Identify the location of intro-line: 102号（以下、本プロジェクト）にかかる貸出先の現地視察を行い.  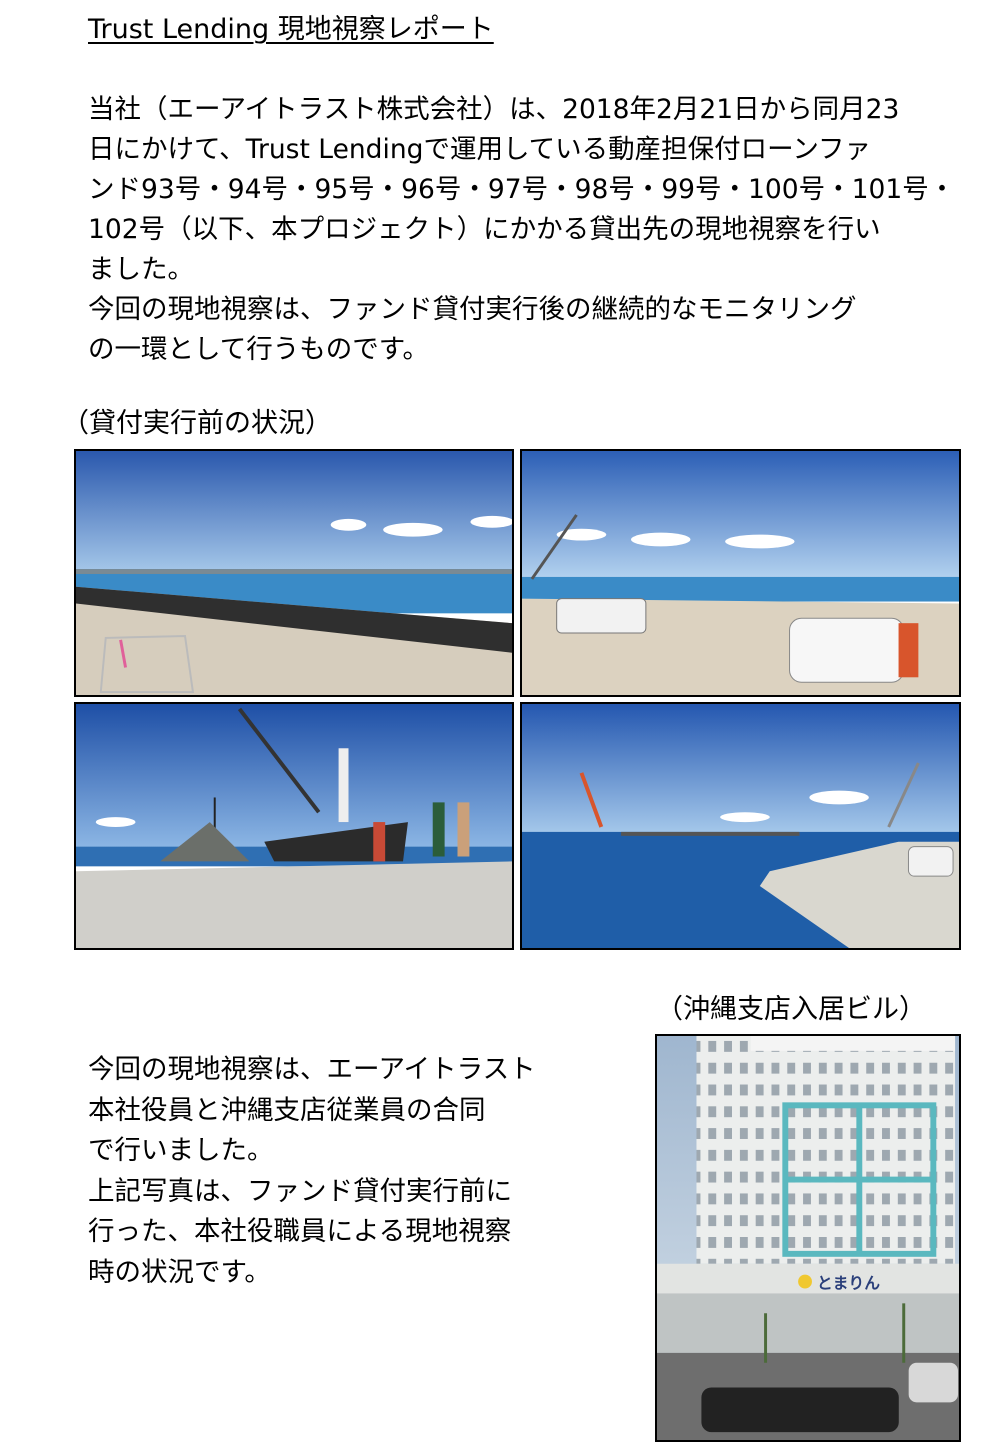
(484, 229).